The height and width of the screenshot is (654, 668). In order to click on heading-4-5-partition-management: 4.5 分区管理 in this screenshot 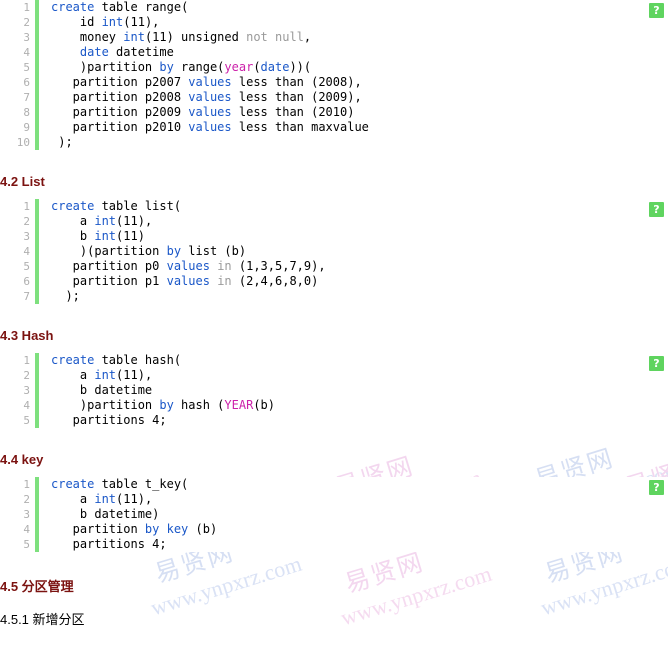, I will do `click(37, 586)`.